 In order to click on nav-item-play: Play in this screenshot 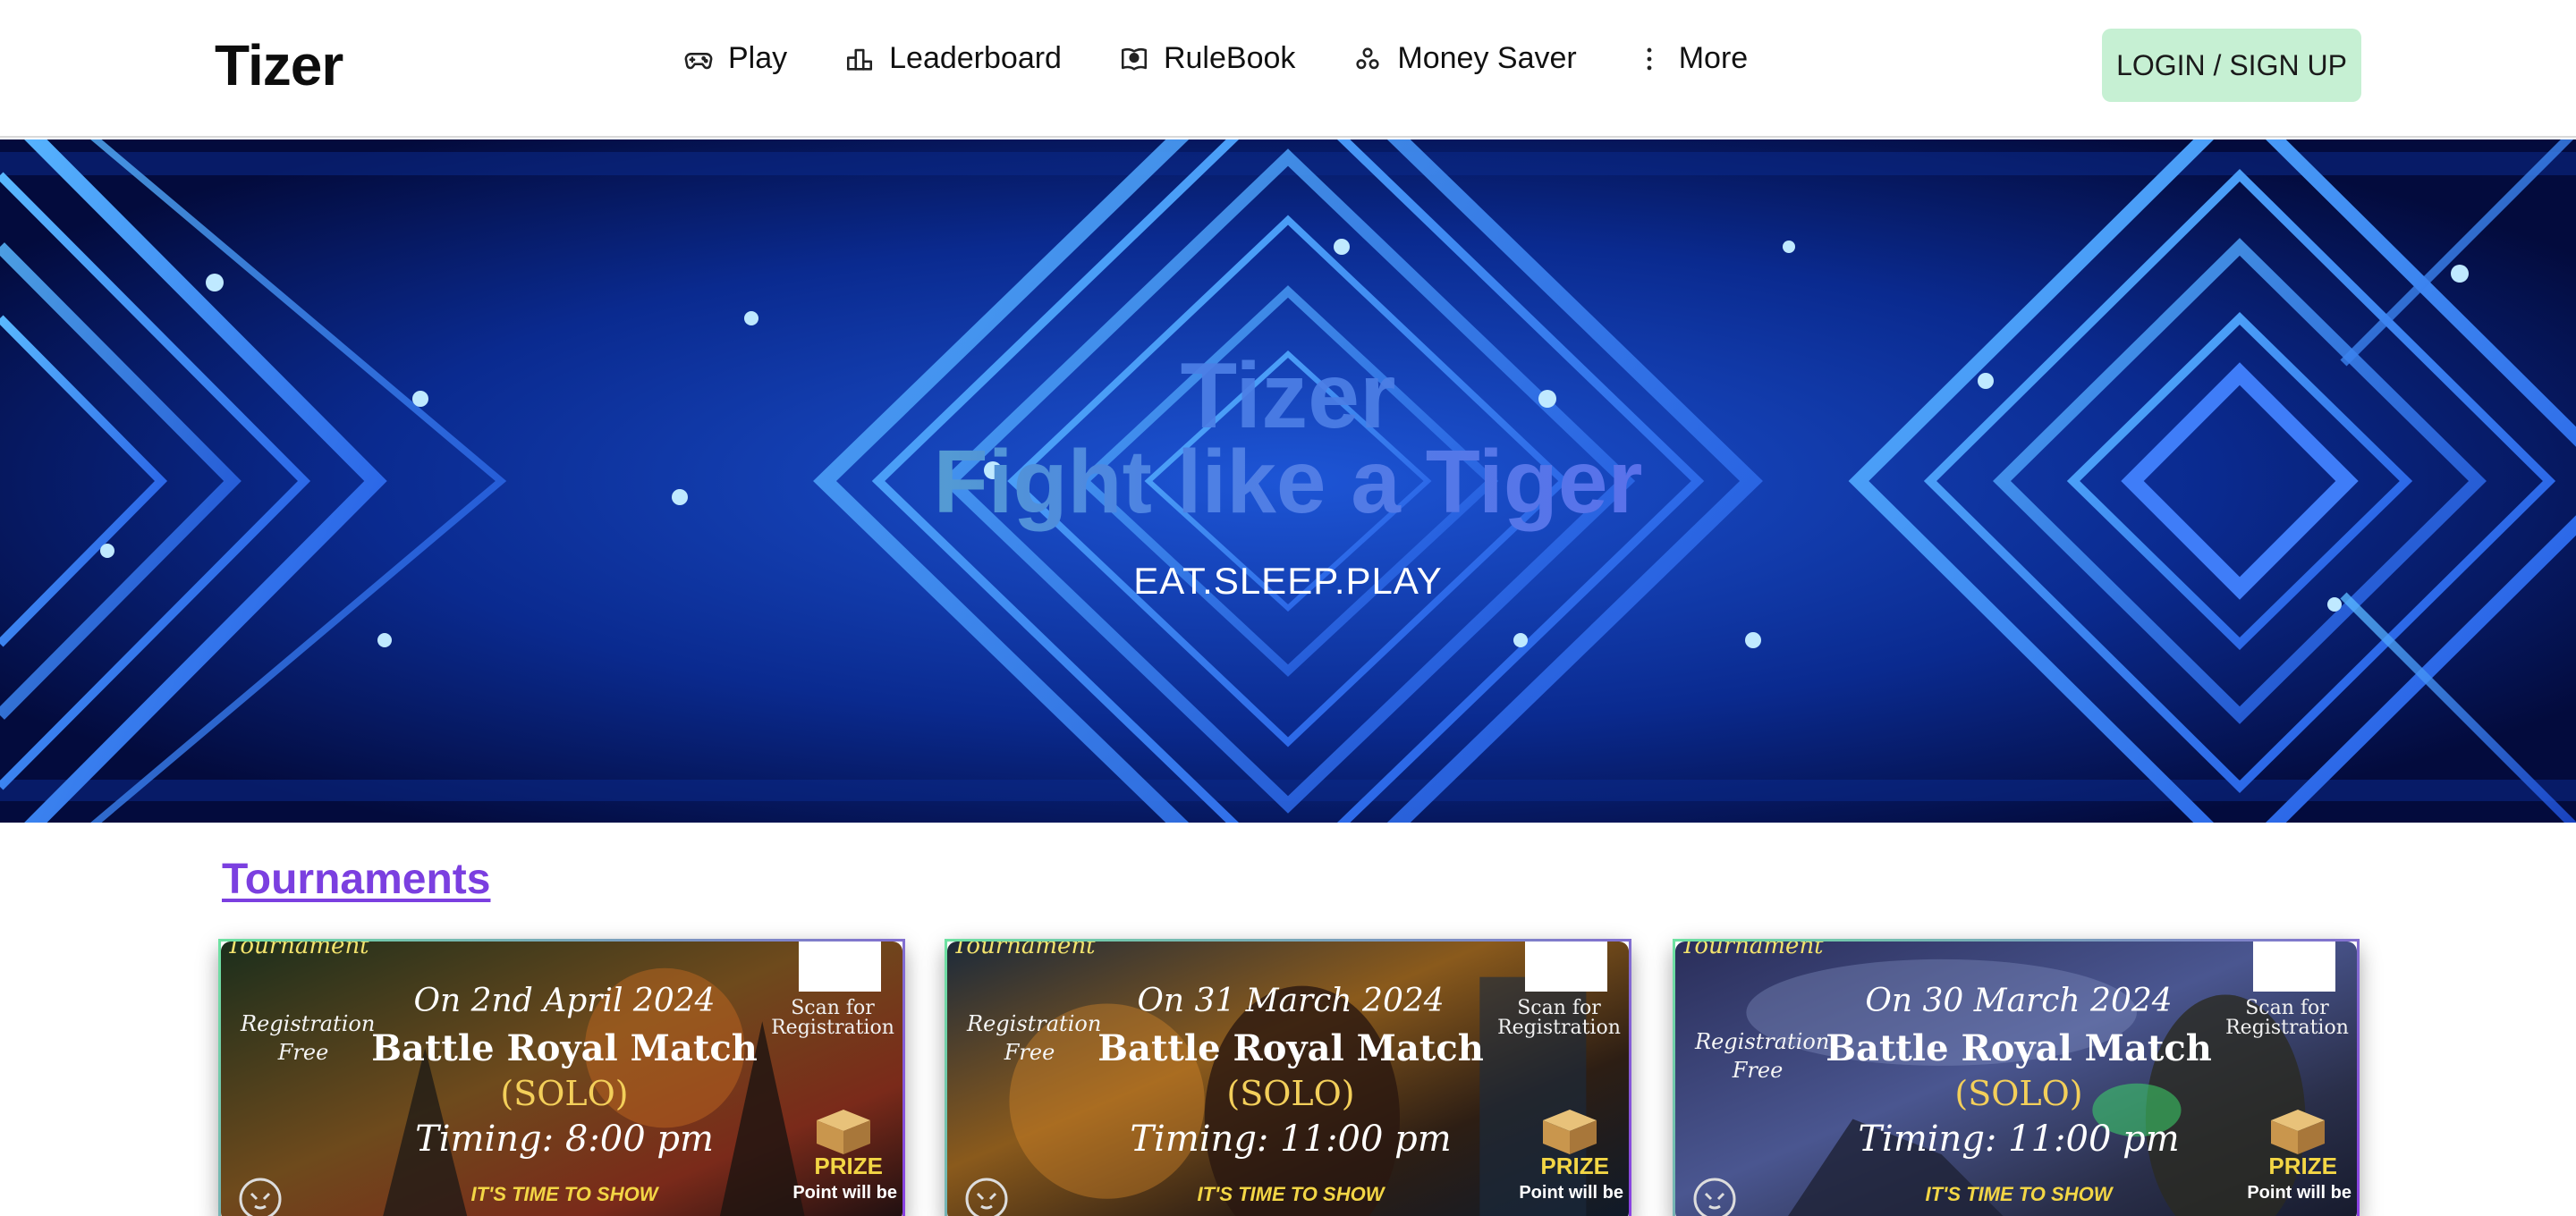, I will do `click(735, 59)`.